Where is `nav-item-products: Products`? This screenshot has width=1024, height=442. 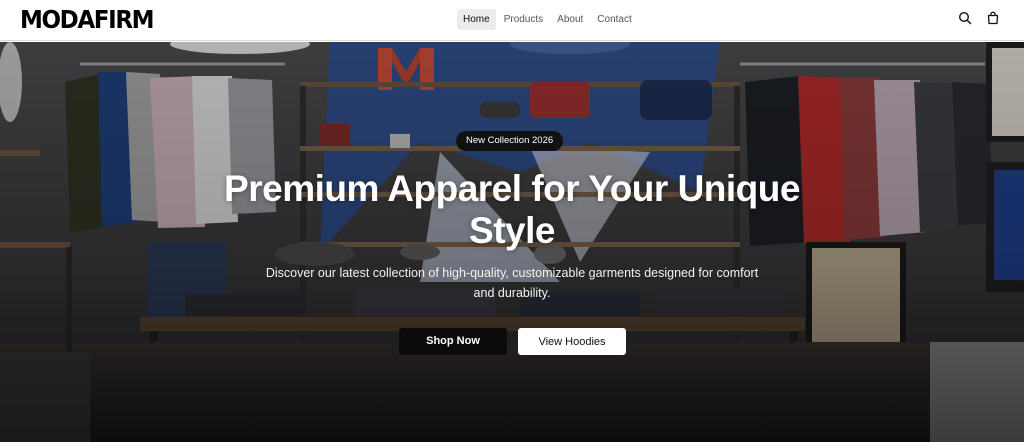 nav-item-products: Products is located at coordinates (523, 19).